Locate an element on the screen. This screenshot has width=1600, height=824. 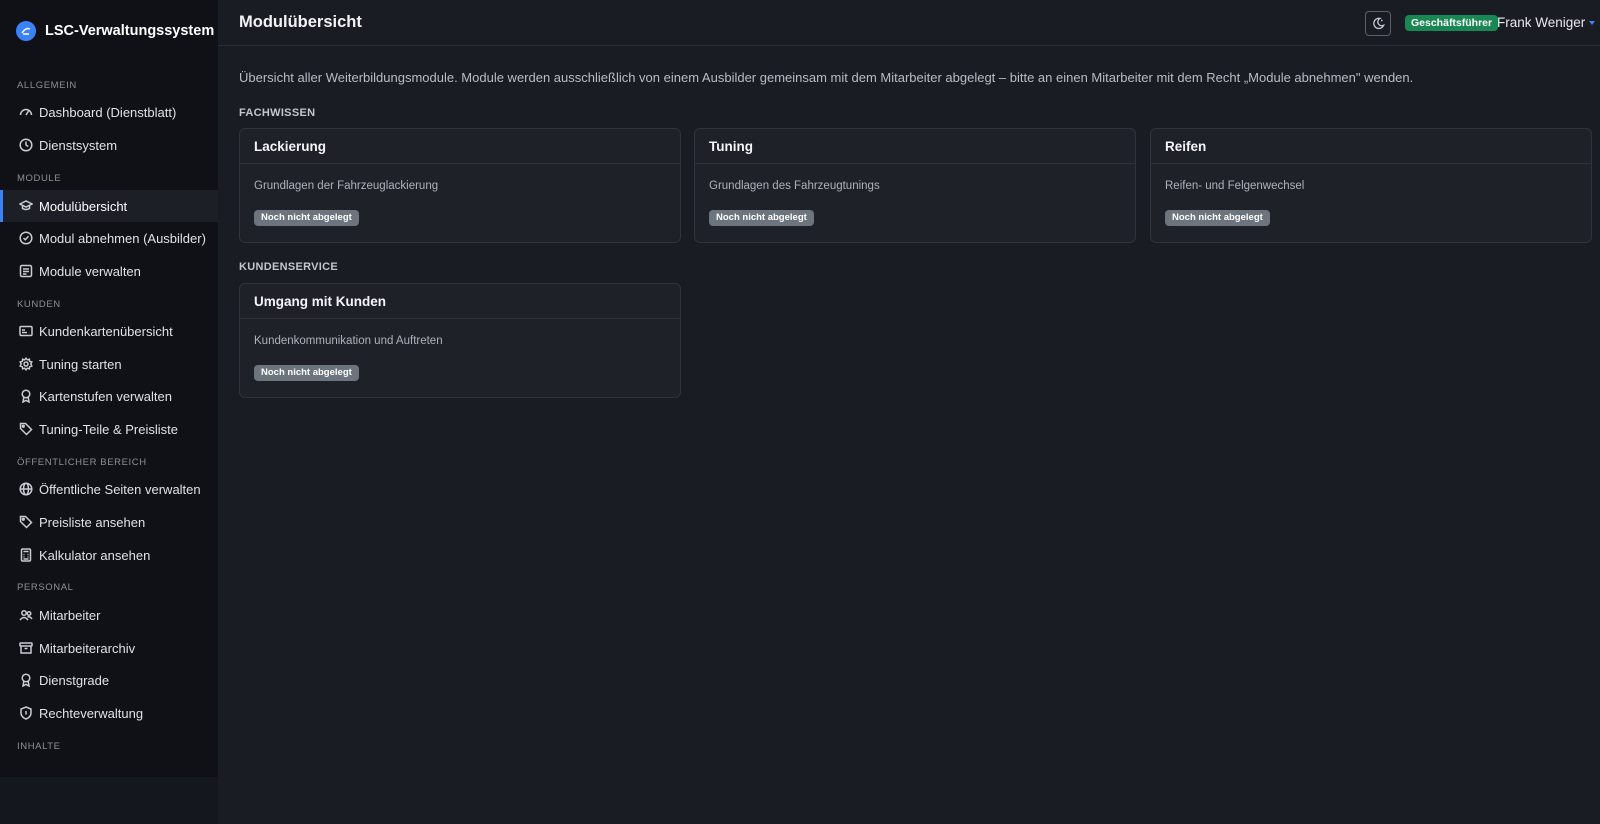
sidebar-item-label: Module verwalten is located at coordinates (90, 271).